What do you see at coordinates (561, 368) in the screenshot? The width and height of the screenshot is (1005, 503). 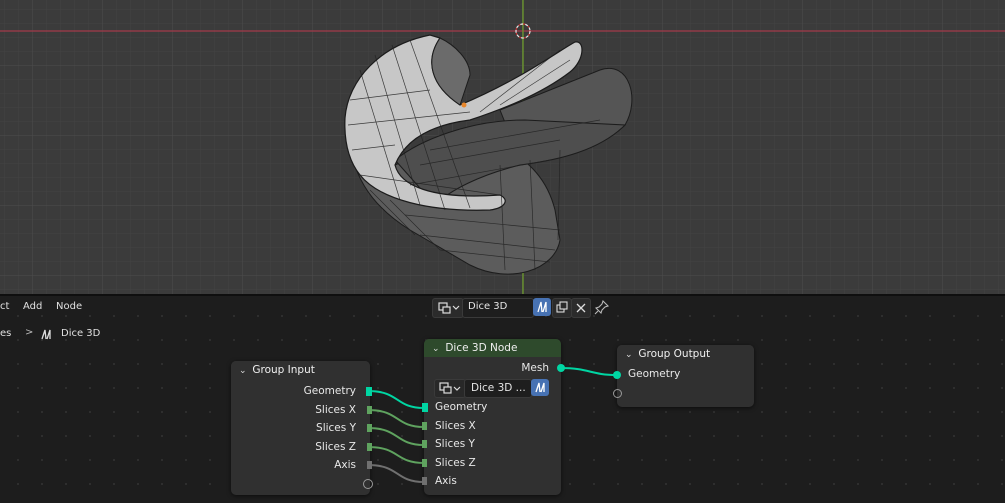 I see `socket-mesh-output` at bounding box center [561, 368].